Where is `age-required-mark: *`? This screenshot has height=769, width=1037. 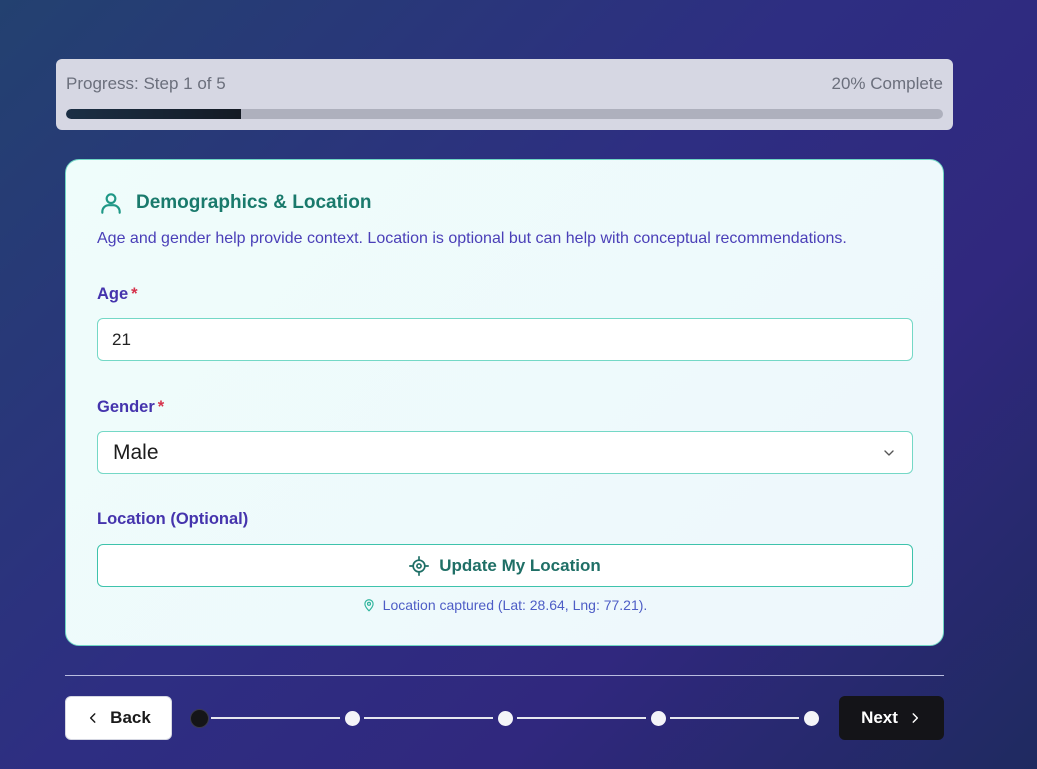
age-required-mark: * is located at coordinates (134, 294).